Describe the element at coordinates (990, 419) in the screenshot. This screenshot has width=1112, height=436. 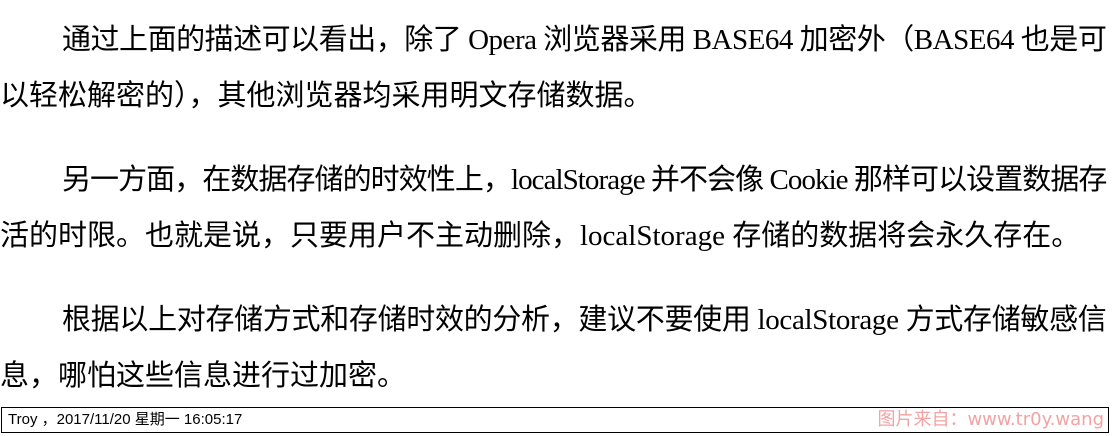
I see `source-watermark: 图片来自：www.tr0y.wang` at that location.